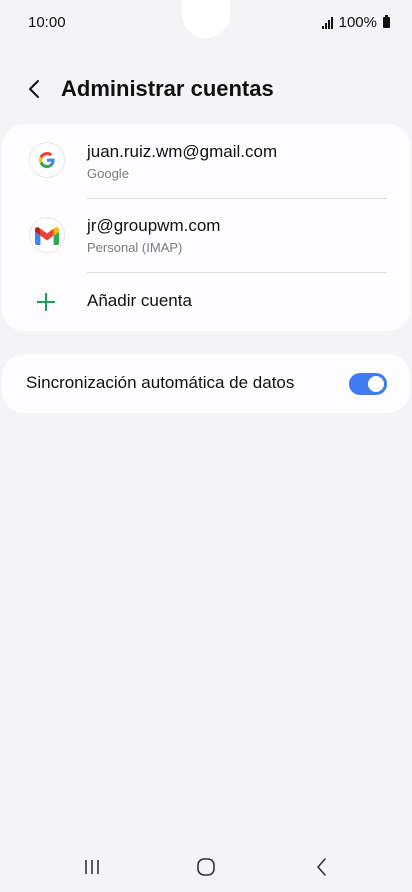  I want to click on account-row-imap: jr@groupwm.com Personal (IMAP), so click(206, 235).